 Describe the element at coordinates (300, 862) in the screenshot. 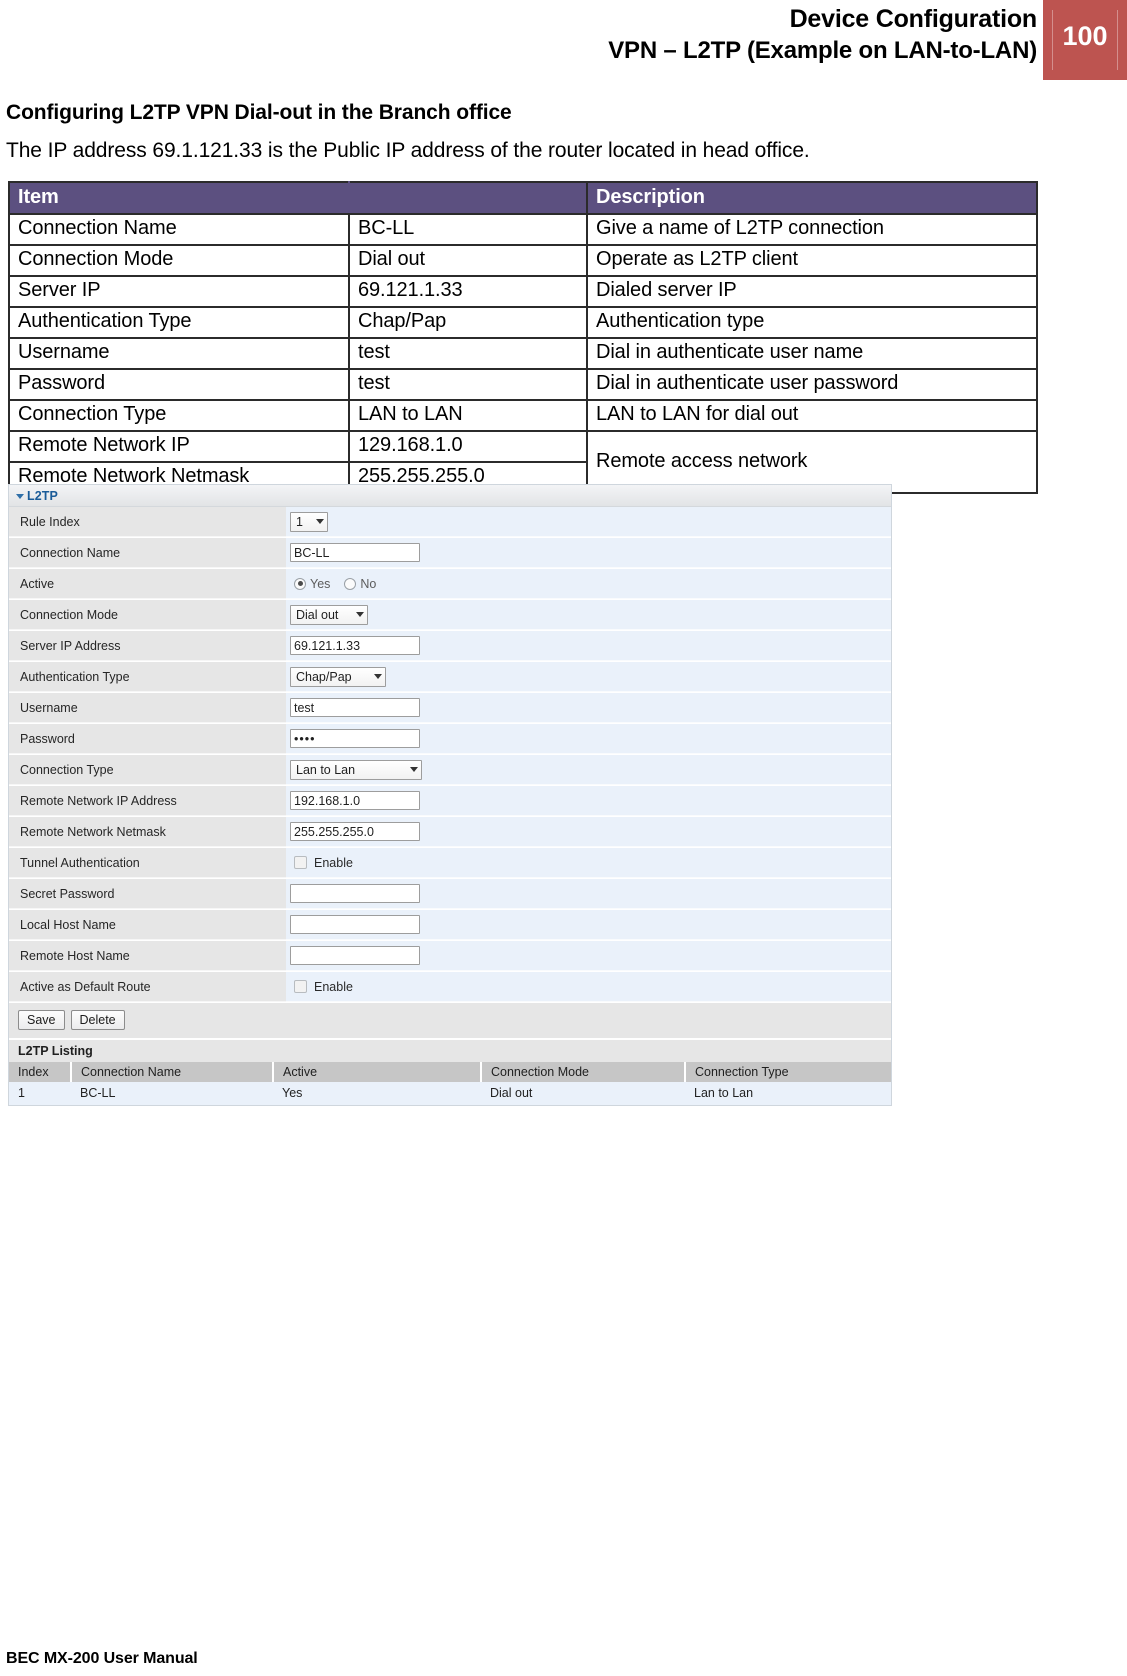

I see `tunnel-auth-checkbox-icon` at that location.